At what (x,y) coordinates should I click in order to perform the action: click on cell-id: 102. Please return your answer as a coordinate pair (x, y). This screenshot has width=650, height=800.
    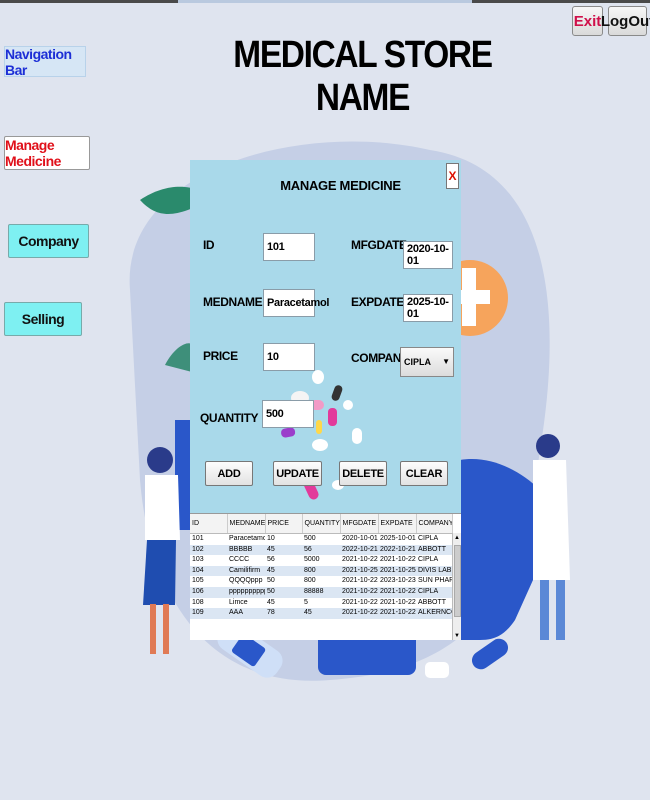
    Looking at the image, I should click on (208, 550).